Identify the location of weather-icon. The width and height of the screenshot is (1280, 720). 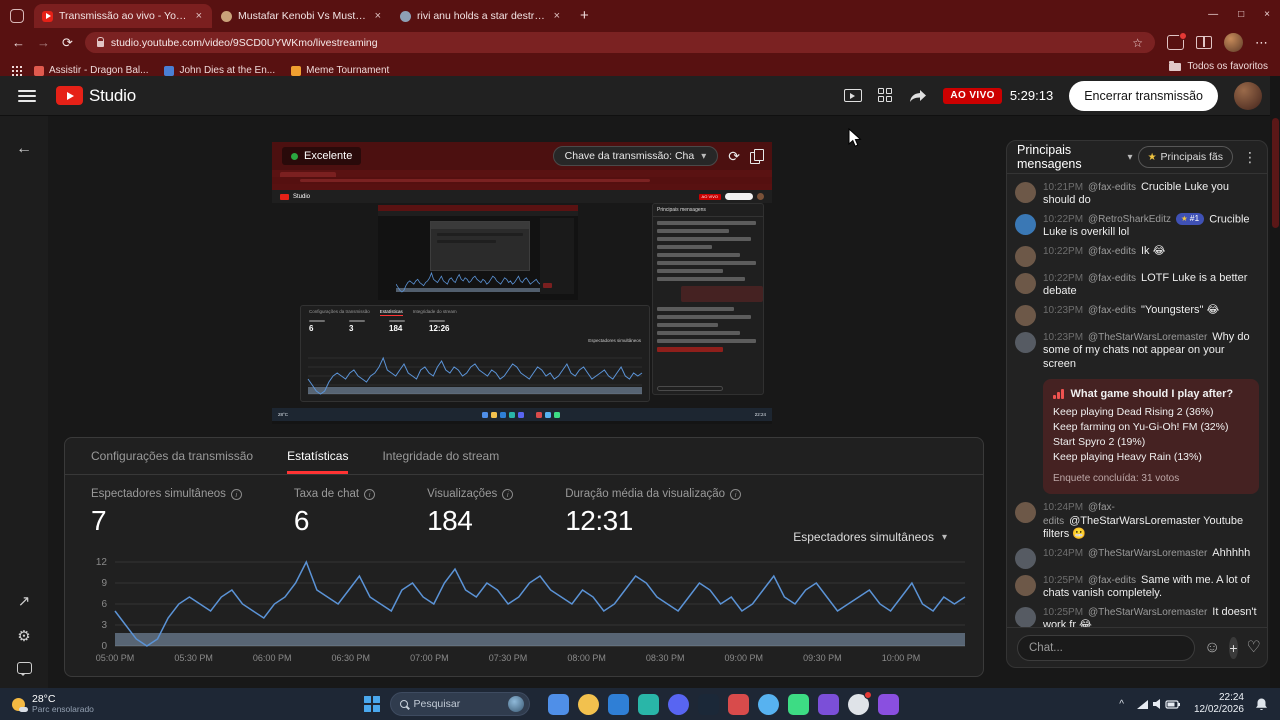
(20, 704).